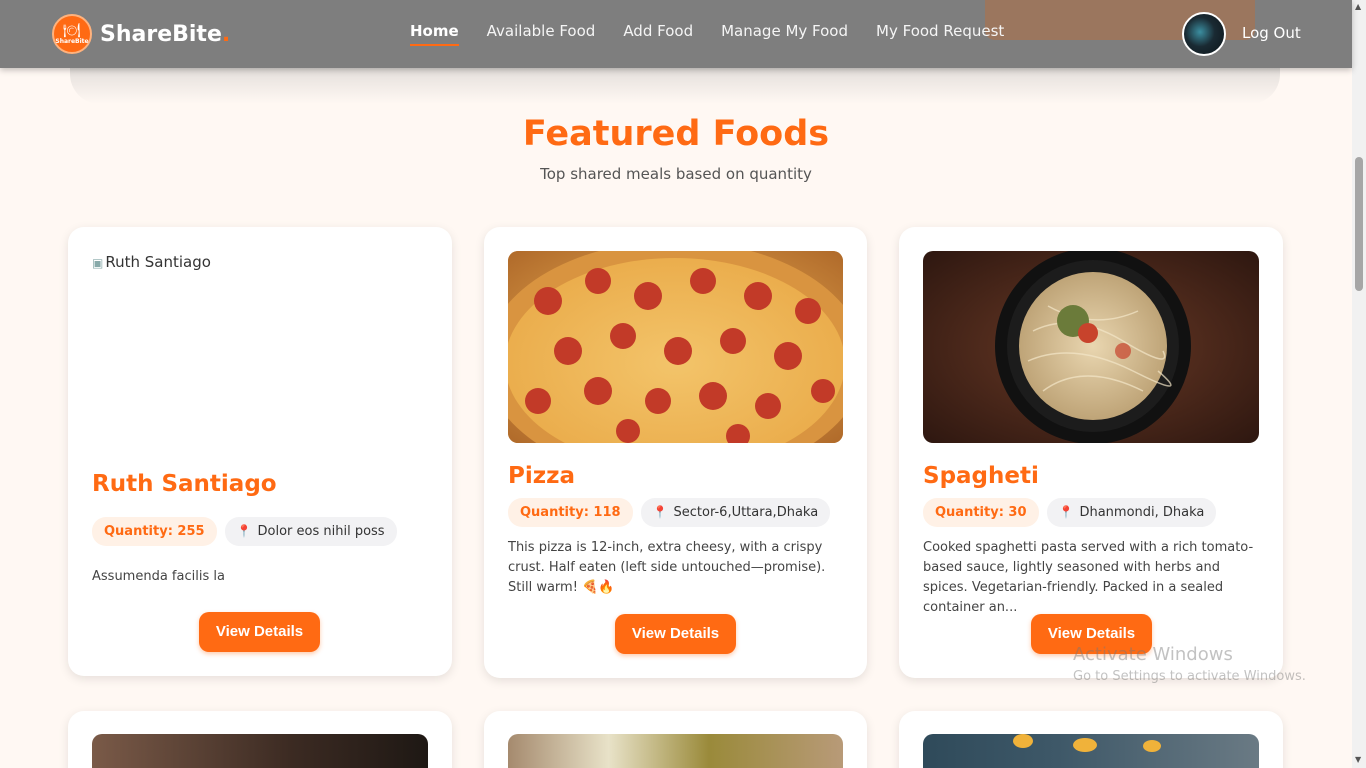 This screenshot has width=1366, height=768. I want to click on card-title: Ruth Santiago, so click(184, 484).